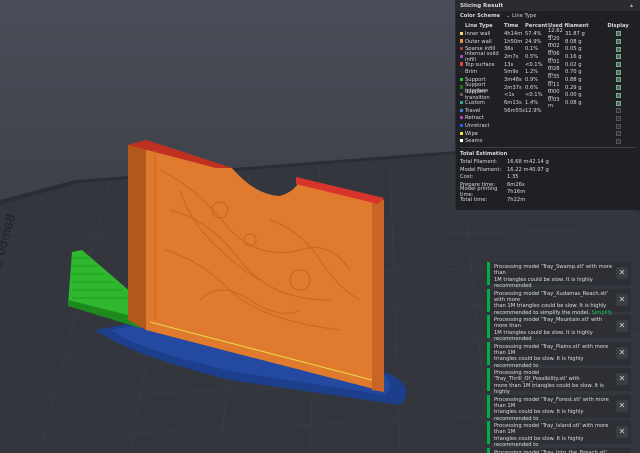  I want to click on total-key: Total time:, so click(474, 199).